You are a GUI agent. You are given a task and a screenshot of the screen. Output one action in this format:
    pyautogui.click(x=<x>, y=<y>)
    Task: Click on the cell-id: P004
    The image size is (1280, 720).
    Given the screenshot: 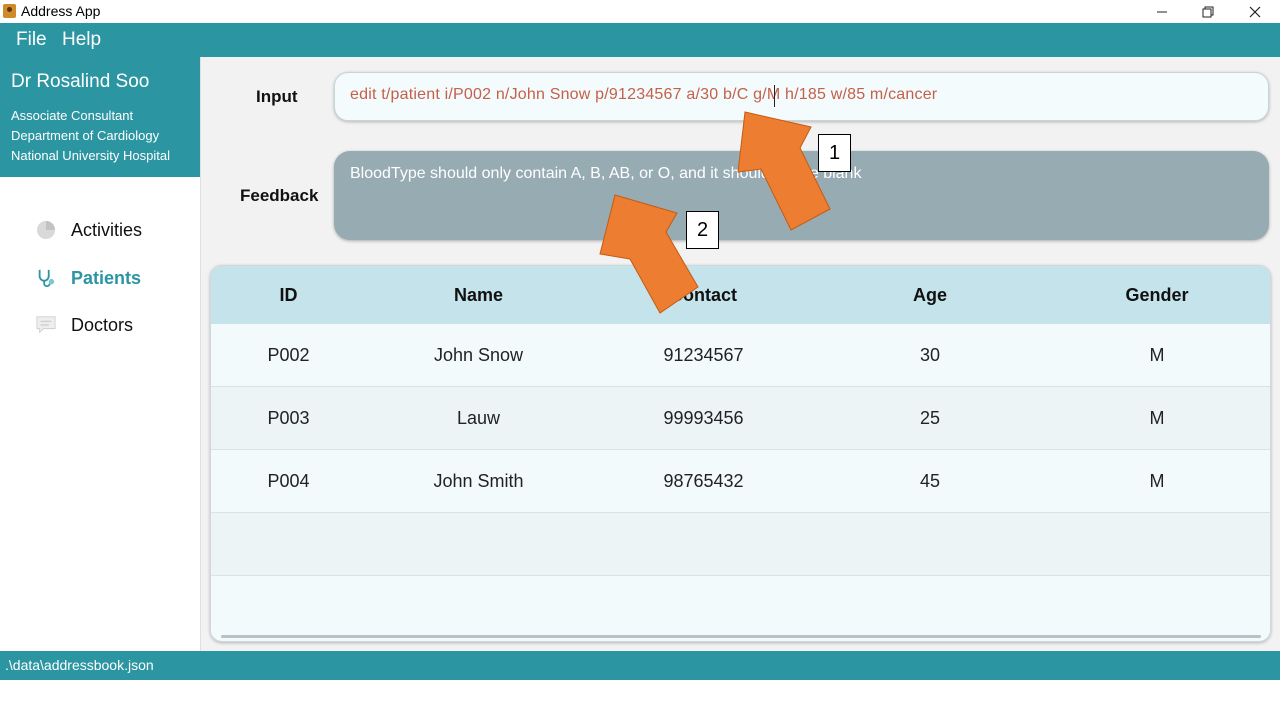 What is the action you would take?
    pyautogui.click(x=288, y=480)
    